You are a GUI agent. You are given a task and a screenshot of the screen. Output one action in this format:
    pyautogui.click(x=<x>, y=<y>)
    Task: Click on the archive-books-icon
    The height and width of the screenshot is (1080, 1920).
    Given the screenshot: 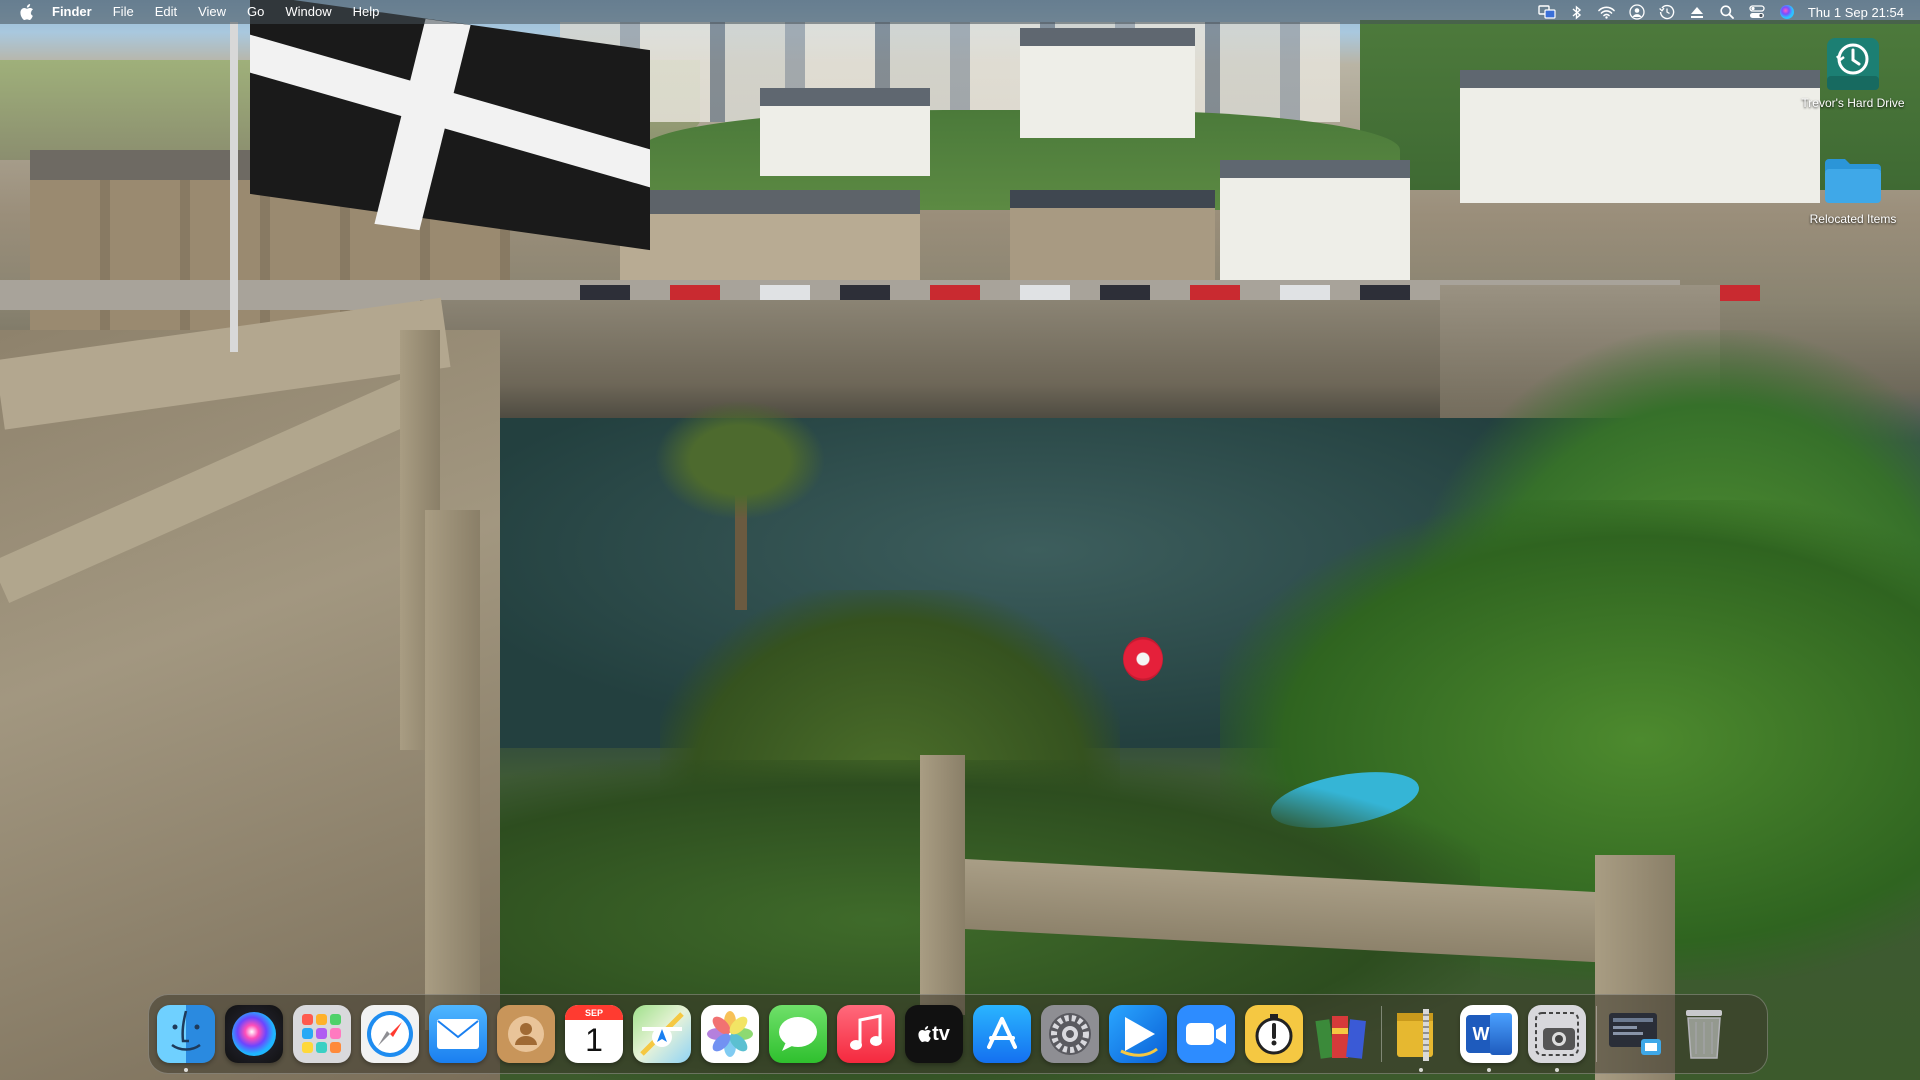 What is the action you would take?
    pyautogui.click(x=1340, y=1037)
    